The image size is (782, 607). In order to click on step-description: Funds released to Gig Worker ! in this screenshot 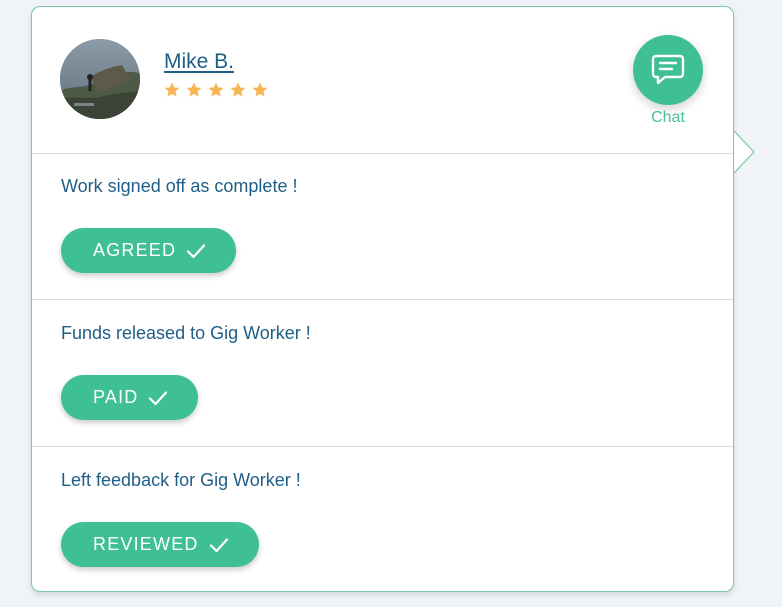, I will do `click(186, 333)`.